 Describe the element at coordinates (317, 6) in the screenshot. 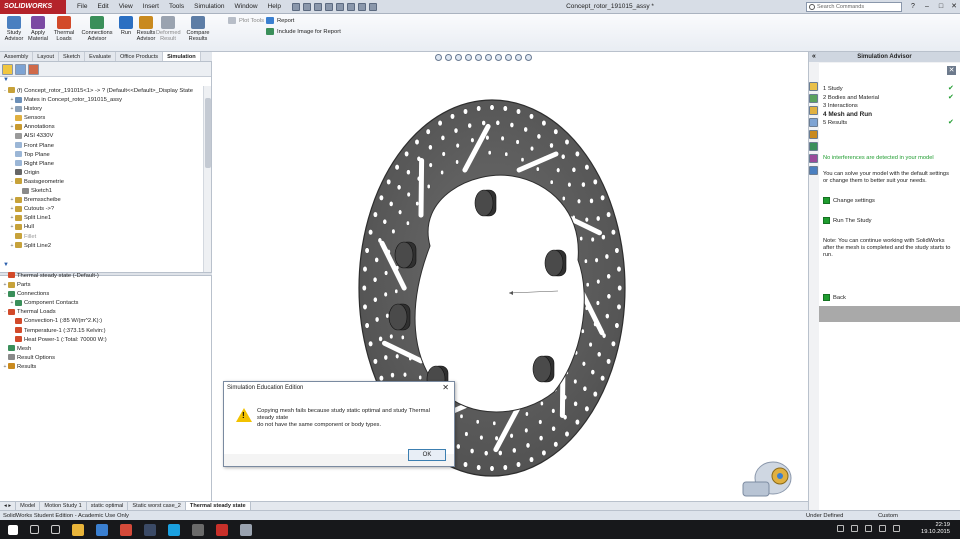

I see `save-icon` at that location.